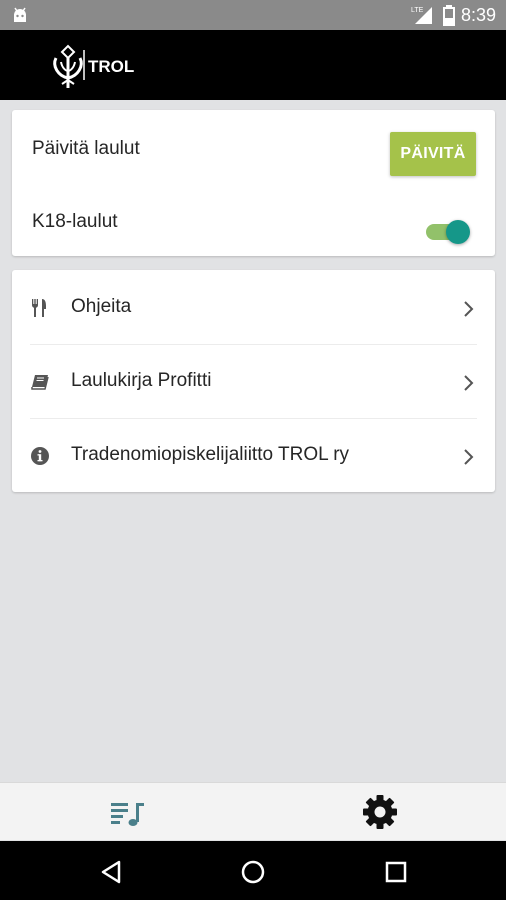  I want to click on adult-songs-label: K18-laulut, so click(75, 221).